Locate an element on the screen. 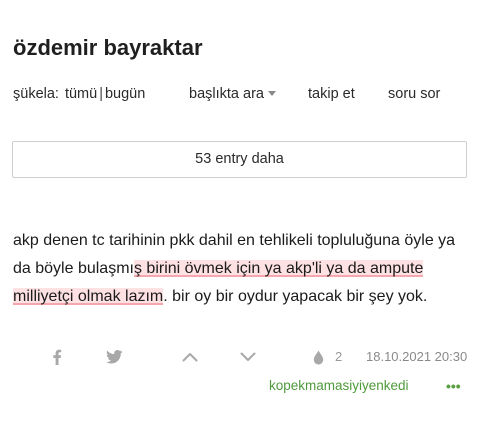  favorite-count: 2 is located at coordinates (338, 357).